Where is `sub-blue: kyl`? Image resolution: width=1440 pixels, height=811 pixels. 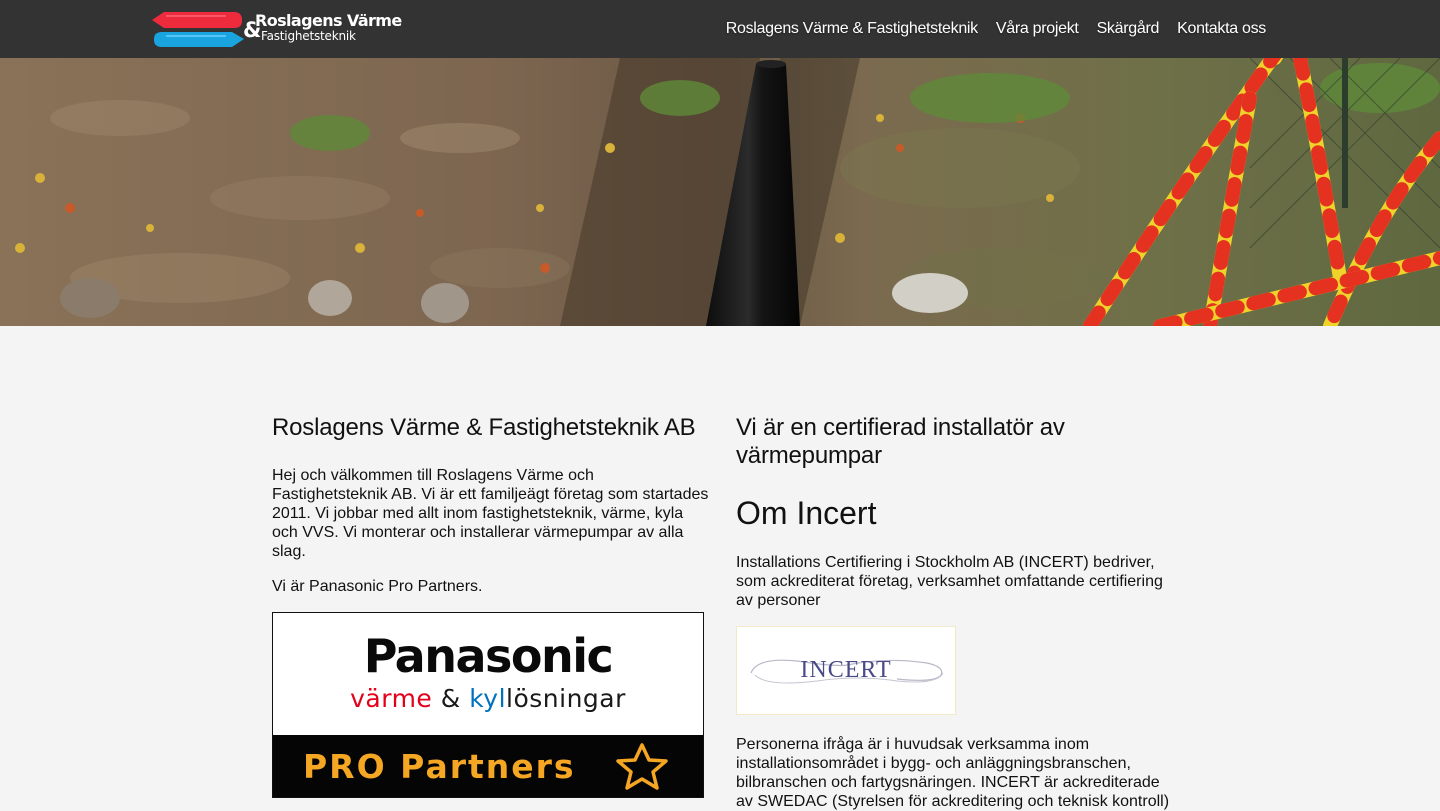 sub-blue: kyl is located at coordinates (488, 698).